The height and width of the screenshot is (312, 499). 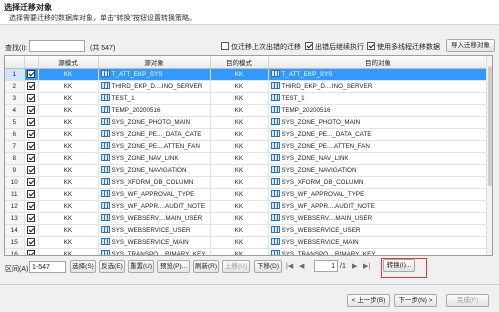 I want to click on target-object-name: TEMP_20200516, so click(x=306, y=110).